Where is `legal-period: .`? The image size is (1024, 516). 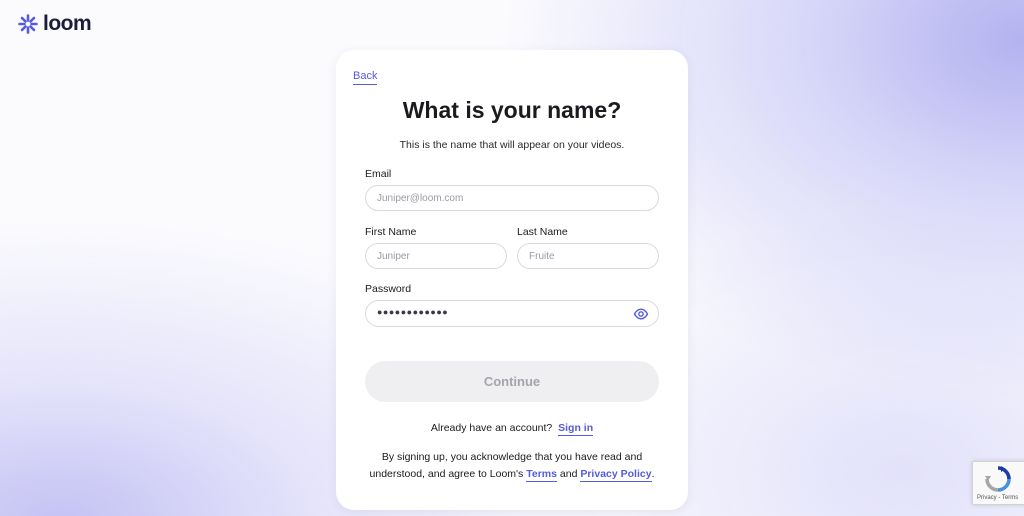 legal-period: . is located at coordinates (653, 474).